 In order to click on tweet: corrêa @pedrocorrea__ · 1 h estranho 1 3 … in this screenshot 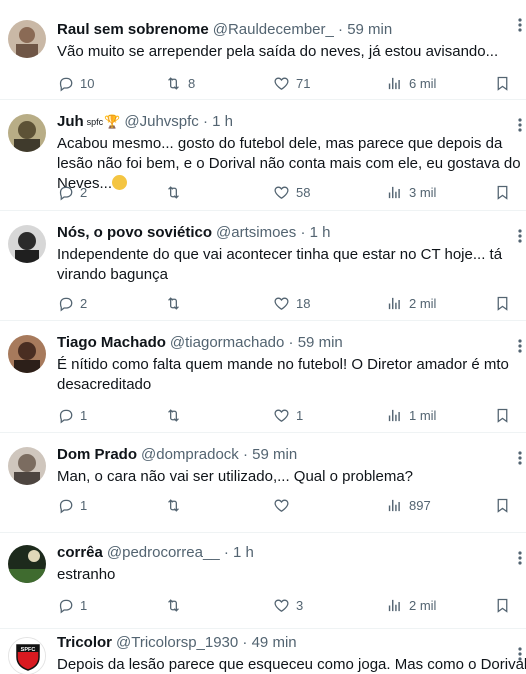, I will do `click(263, 581)`.